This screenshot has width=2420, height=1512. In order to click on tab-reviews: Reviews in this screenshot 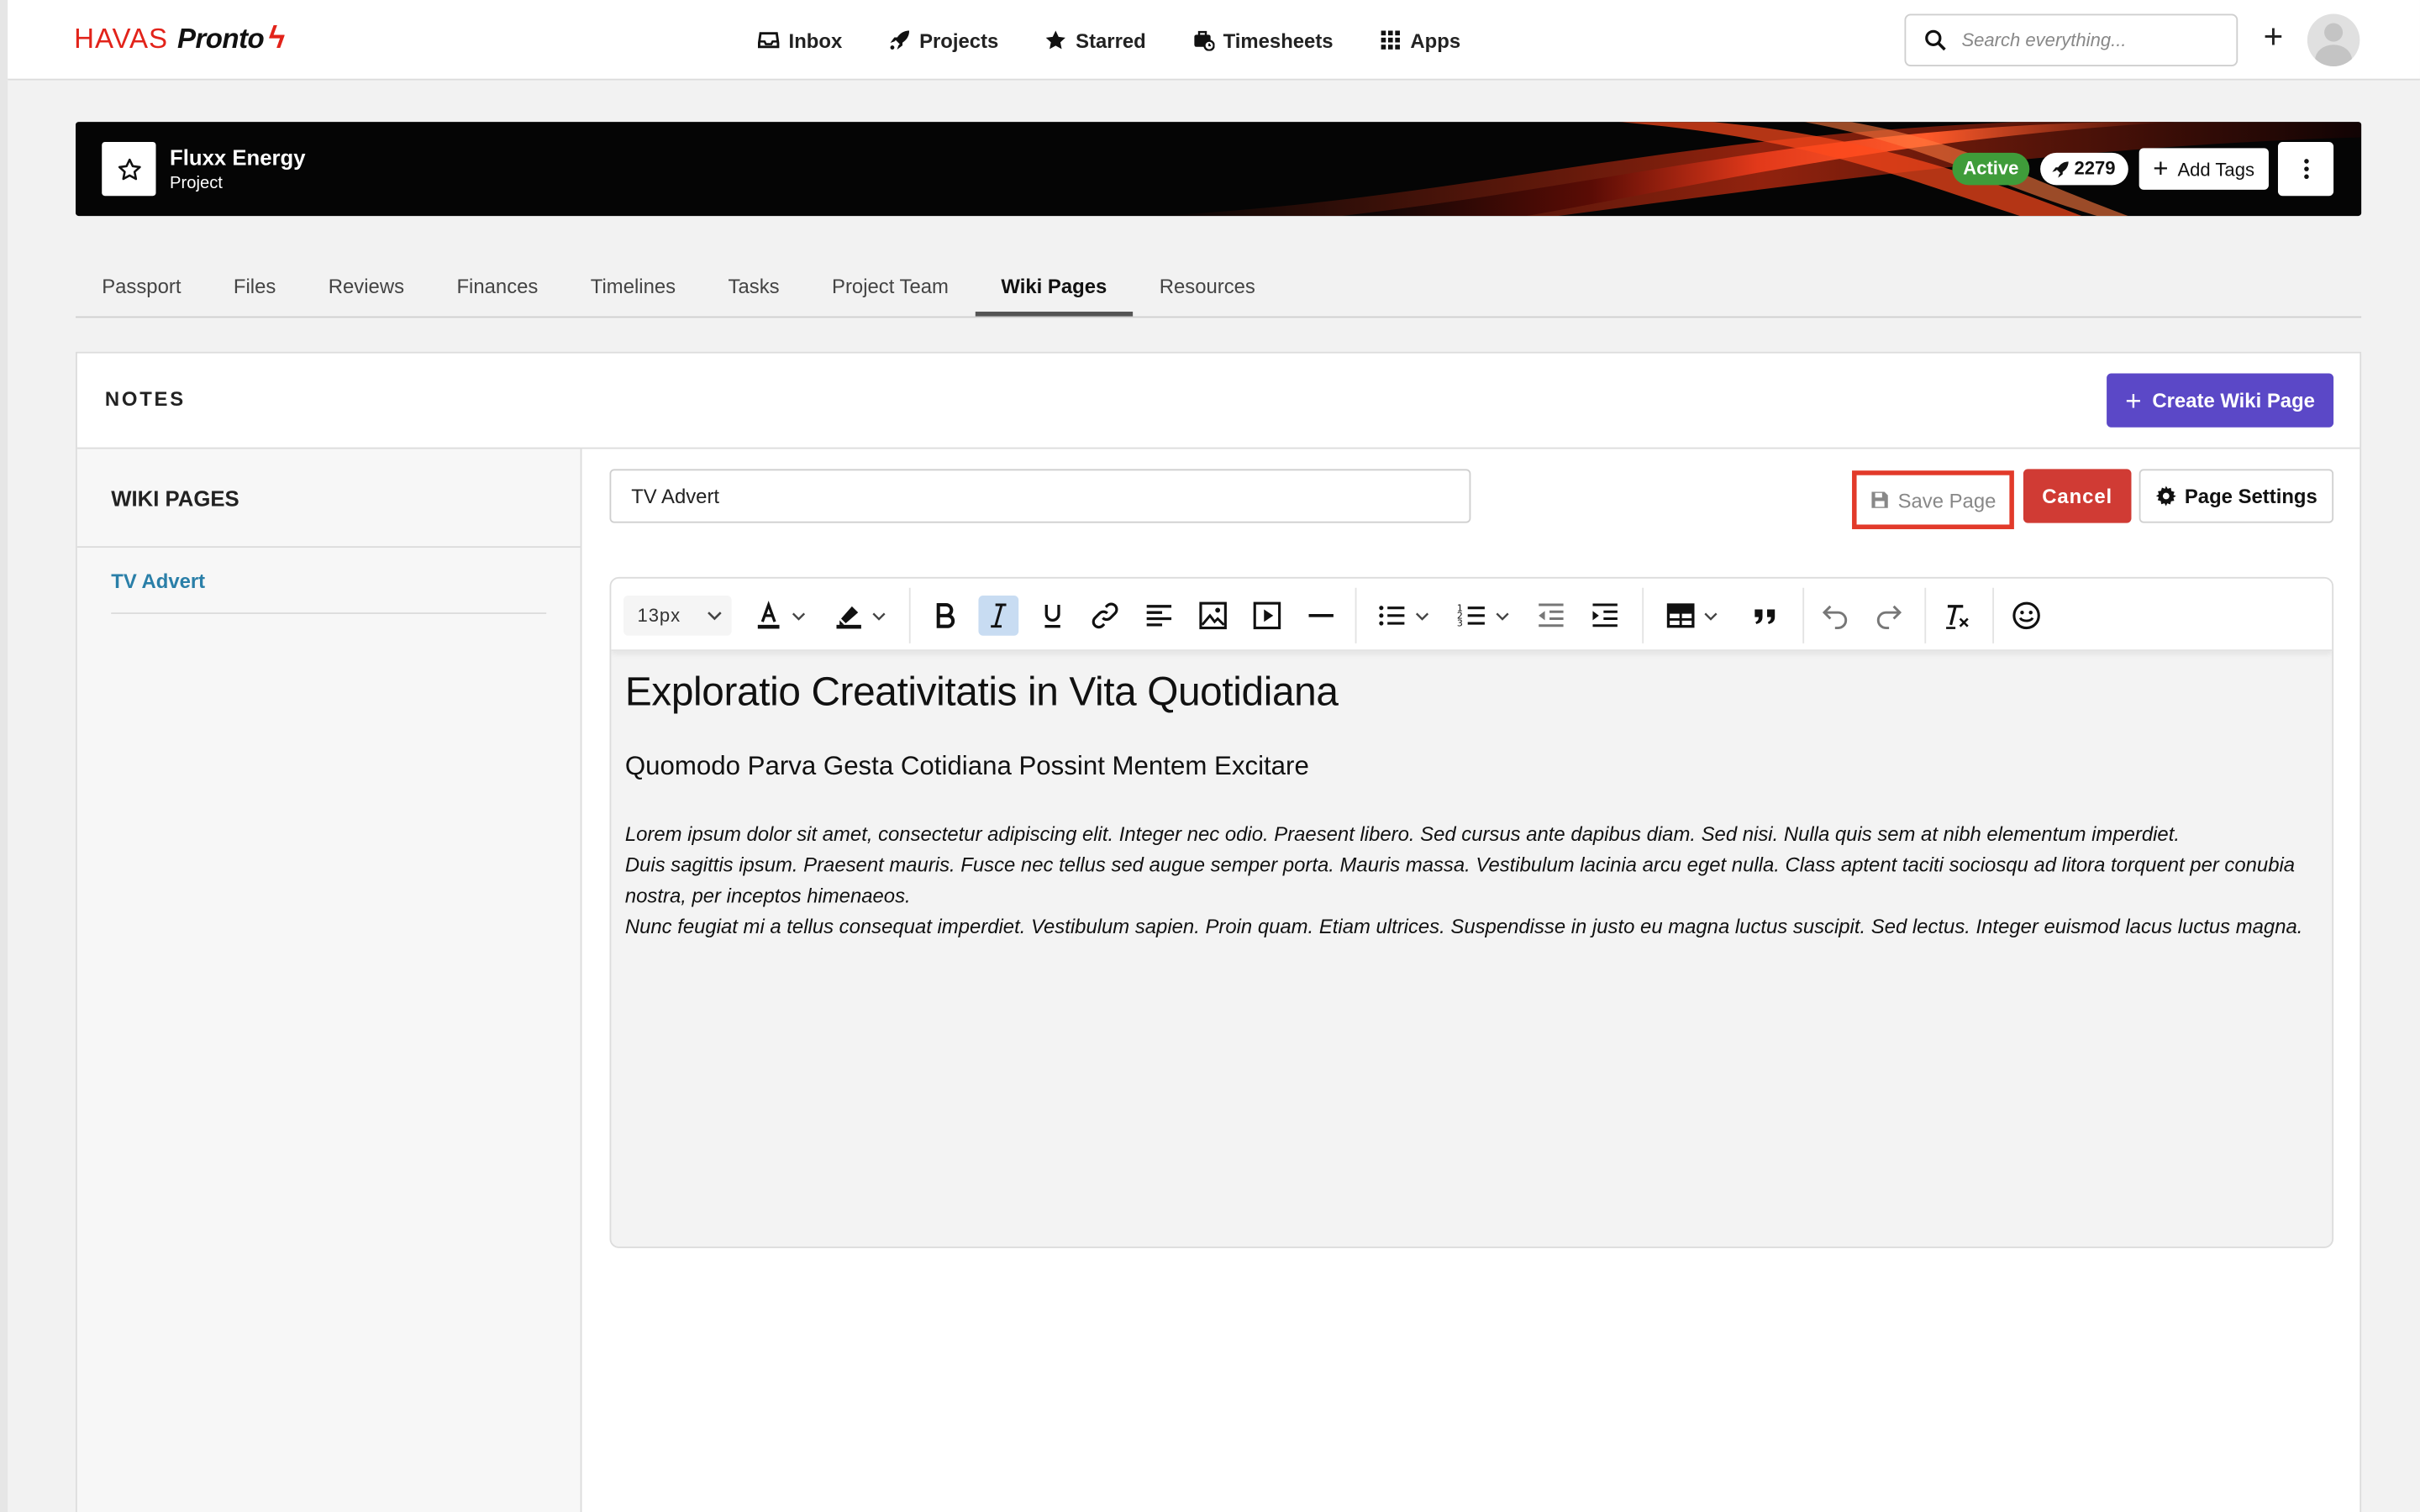, I will do `click(367, 289)`.